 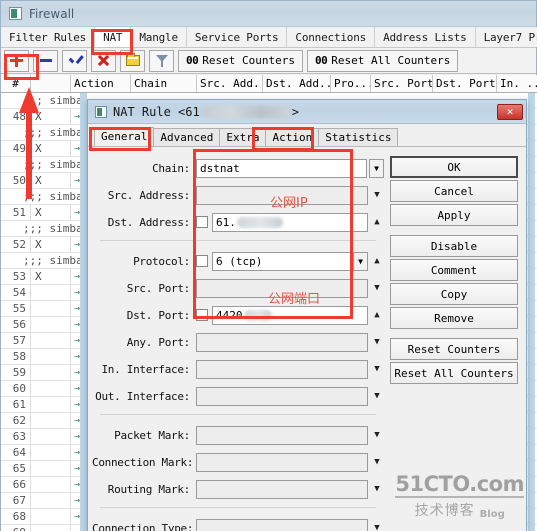 What do you see at coordinates (377, 369) in the screenshot?
I see `in-interface-dropdown-icon: ▼` at bounding box center [377, 369].